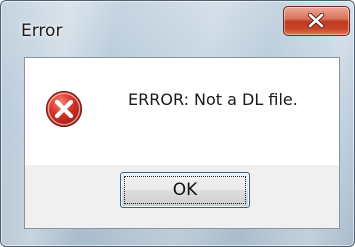 Image resolution: width=355 pixels, height=247 pixels. I want to click on close-button, so click(316, 21).